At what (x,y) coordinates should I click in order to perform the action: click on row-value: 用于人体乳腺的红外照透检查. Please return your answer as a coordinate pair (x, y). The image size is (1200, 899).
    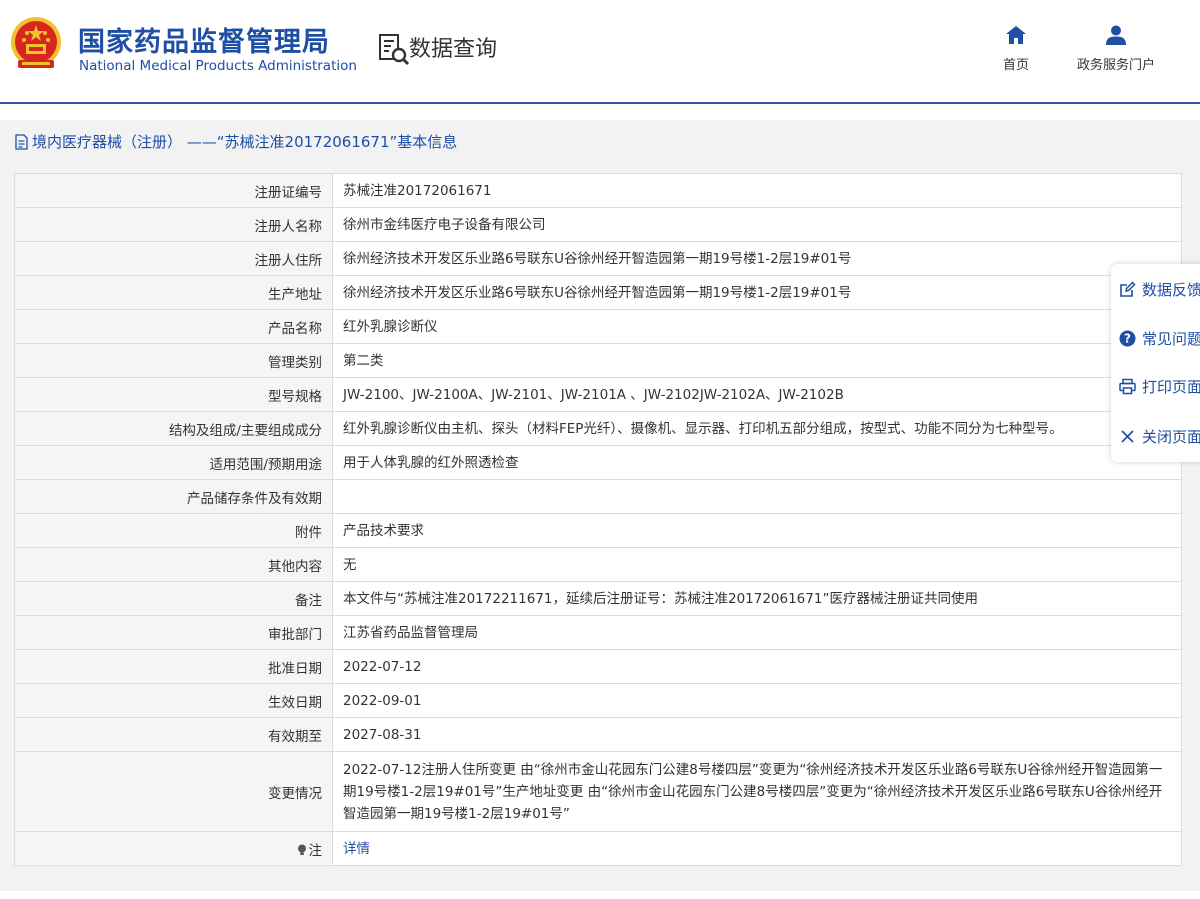
    Looking at the image, I should click on (757, 462).